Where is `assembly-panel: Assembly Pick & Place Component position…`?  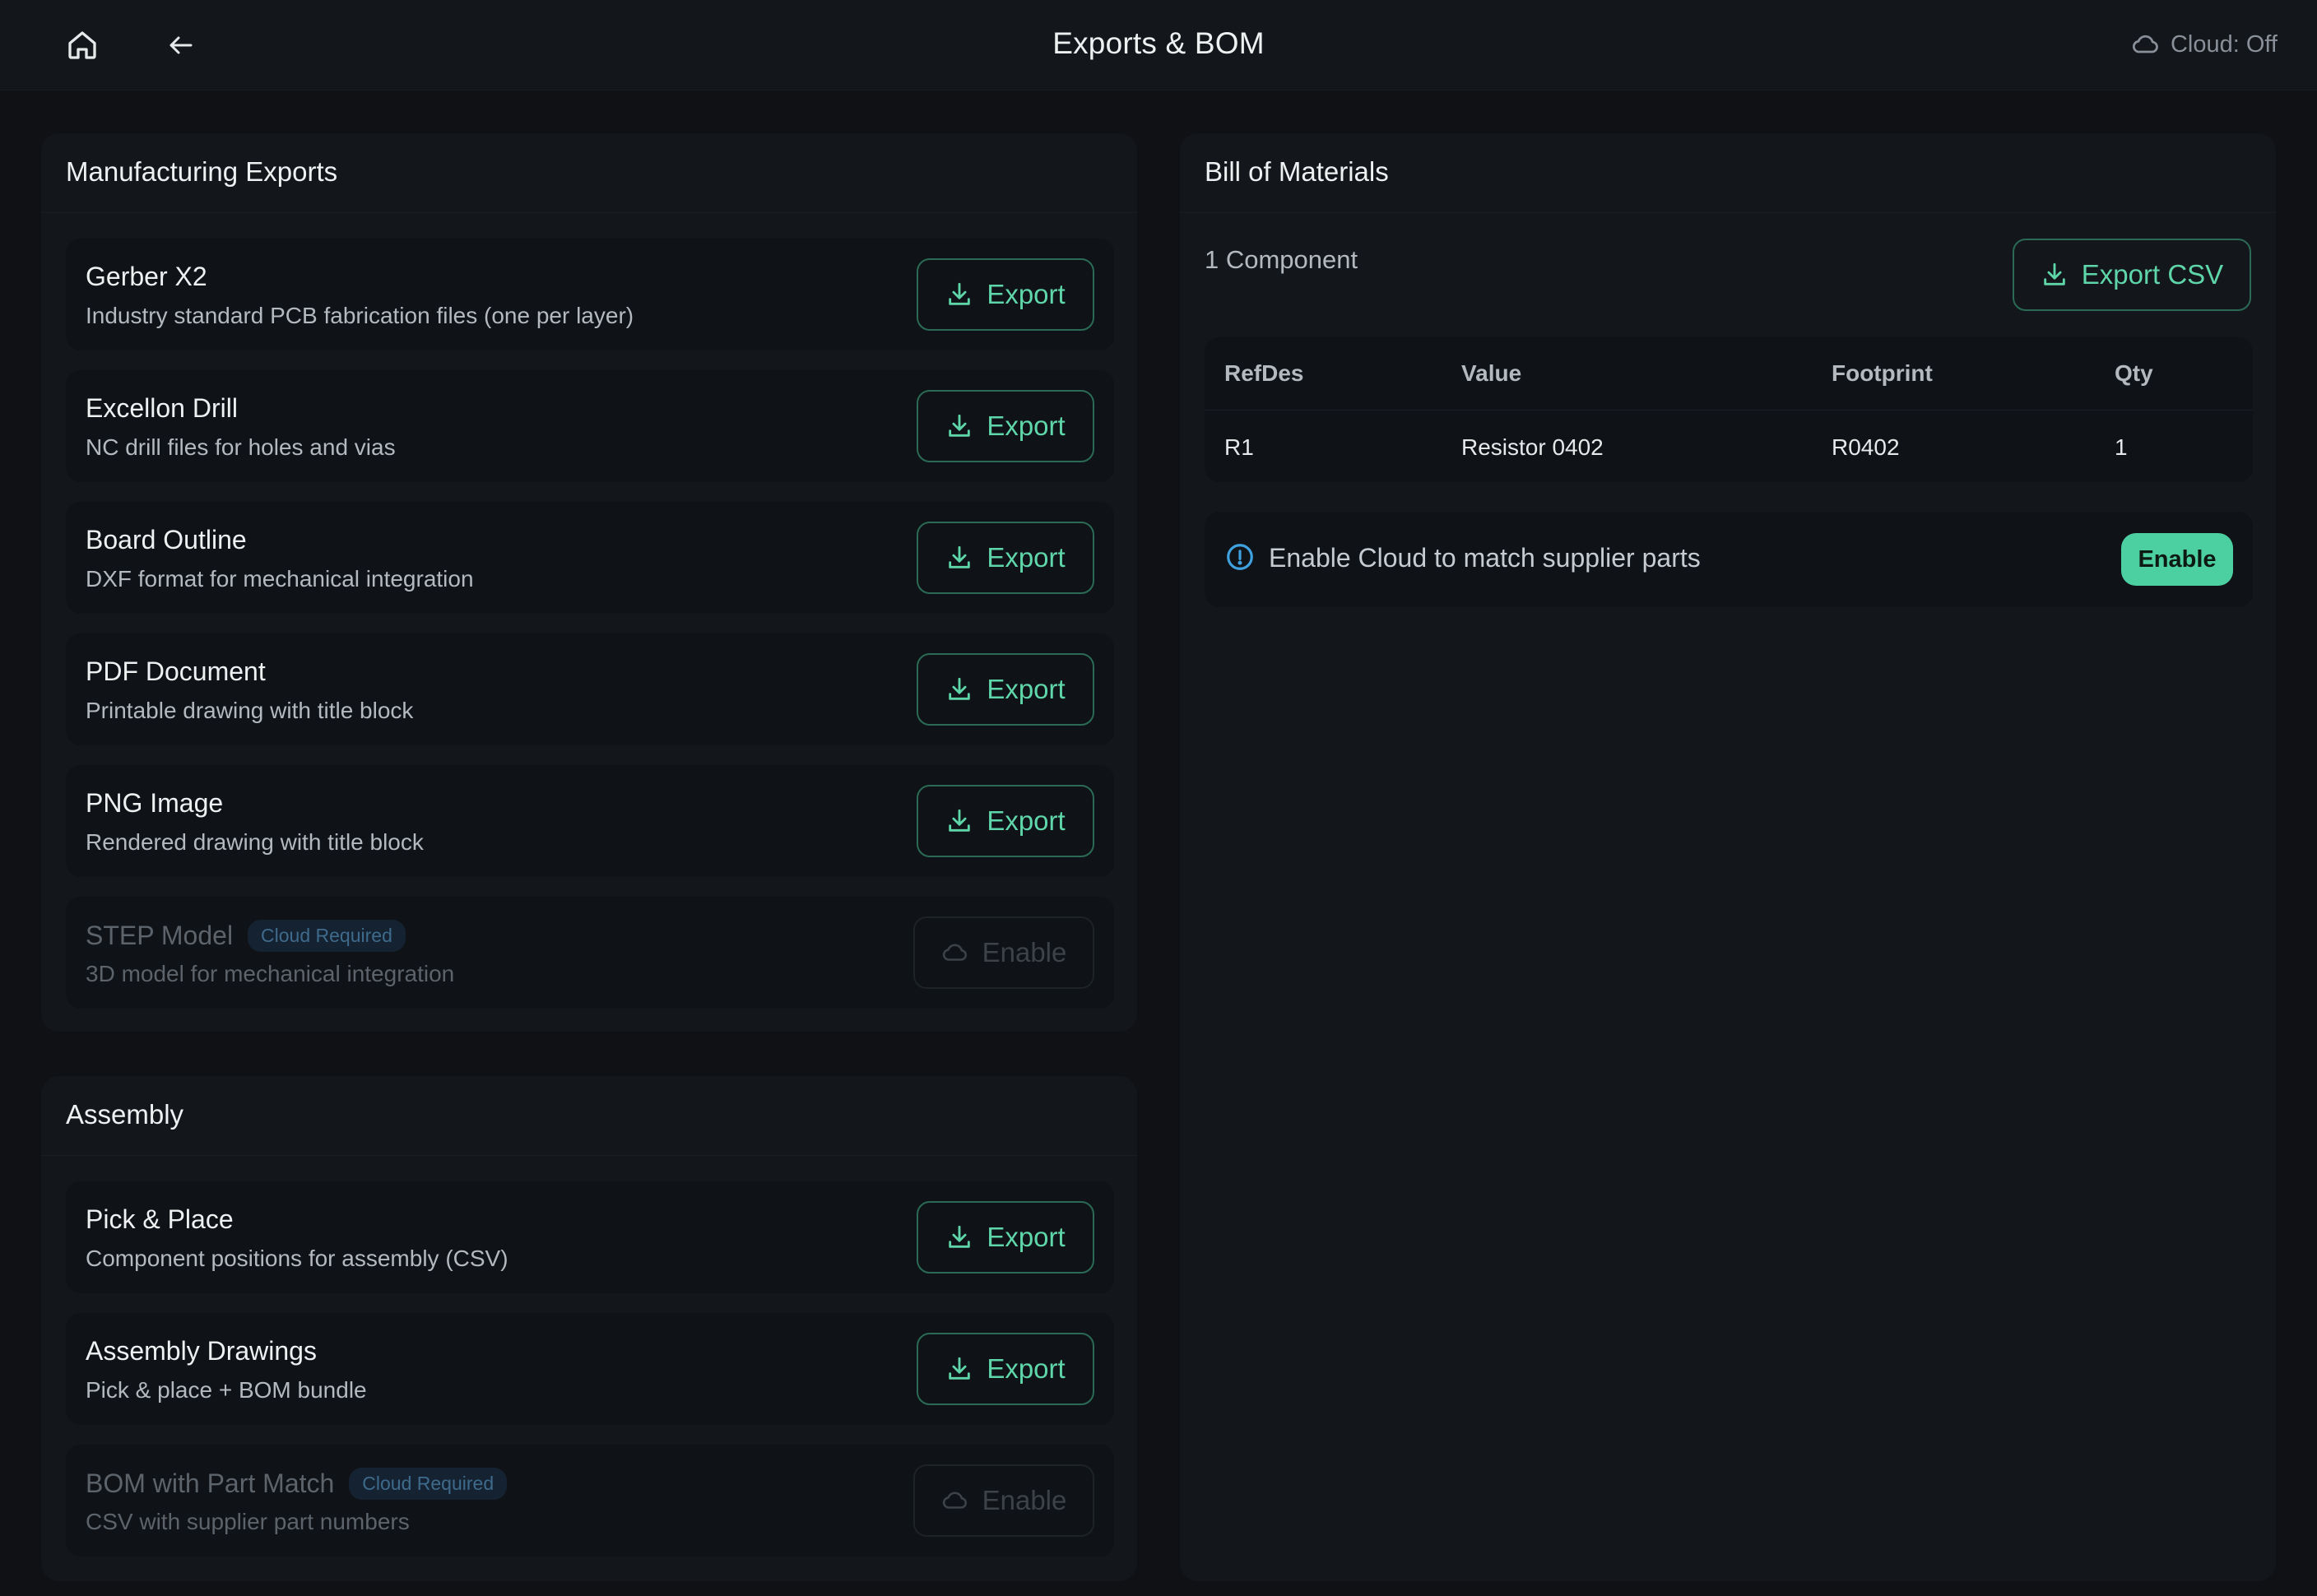
assembly-panel: Assembly Pick & Place Component position… is located at coordinates (589, 1329).